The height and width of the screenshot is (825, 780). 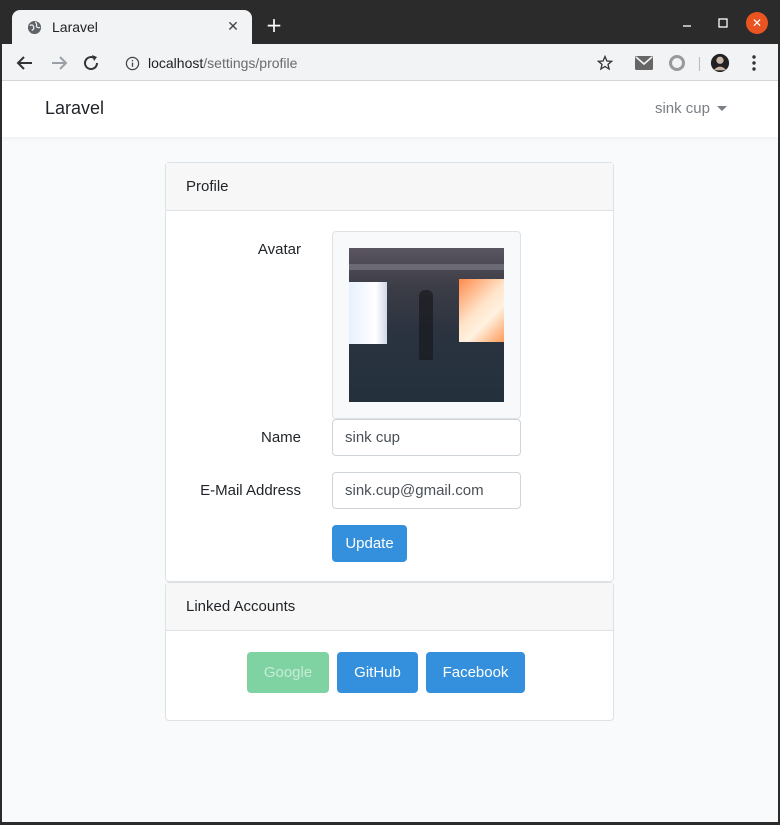 I want to click on update-button: Update, so click(x=369, y=543).